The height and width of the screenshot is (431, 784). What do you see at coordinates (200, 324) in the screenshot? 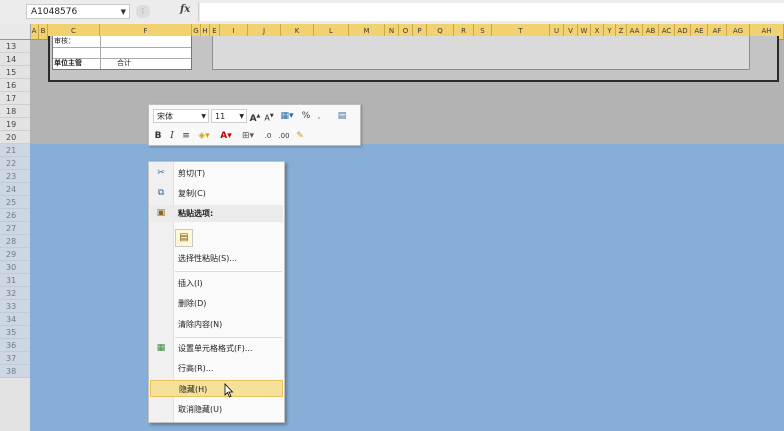
I see `menu-item-label: 清除内容(N)` at bounding box center [200, 324].